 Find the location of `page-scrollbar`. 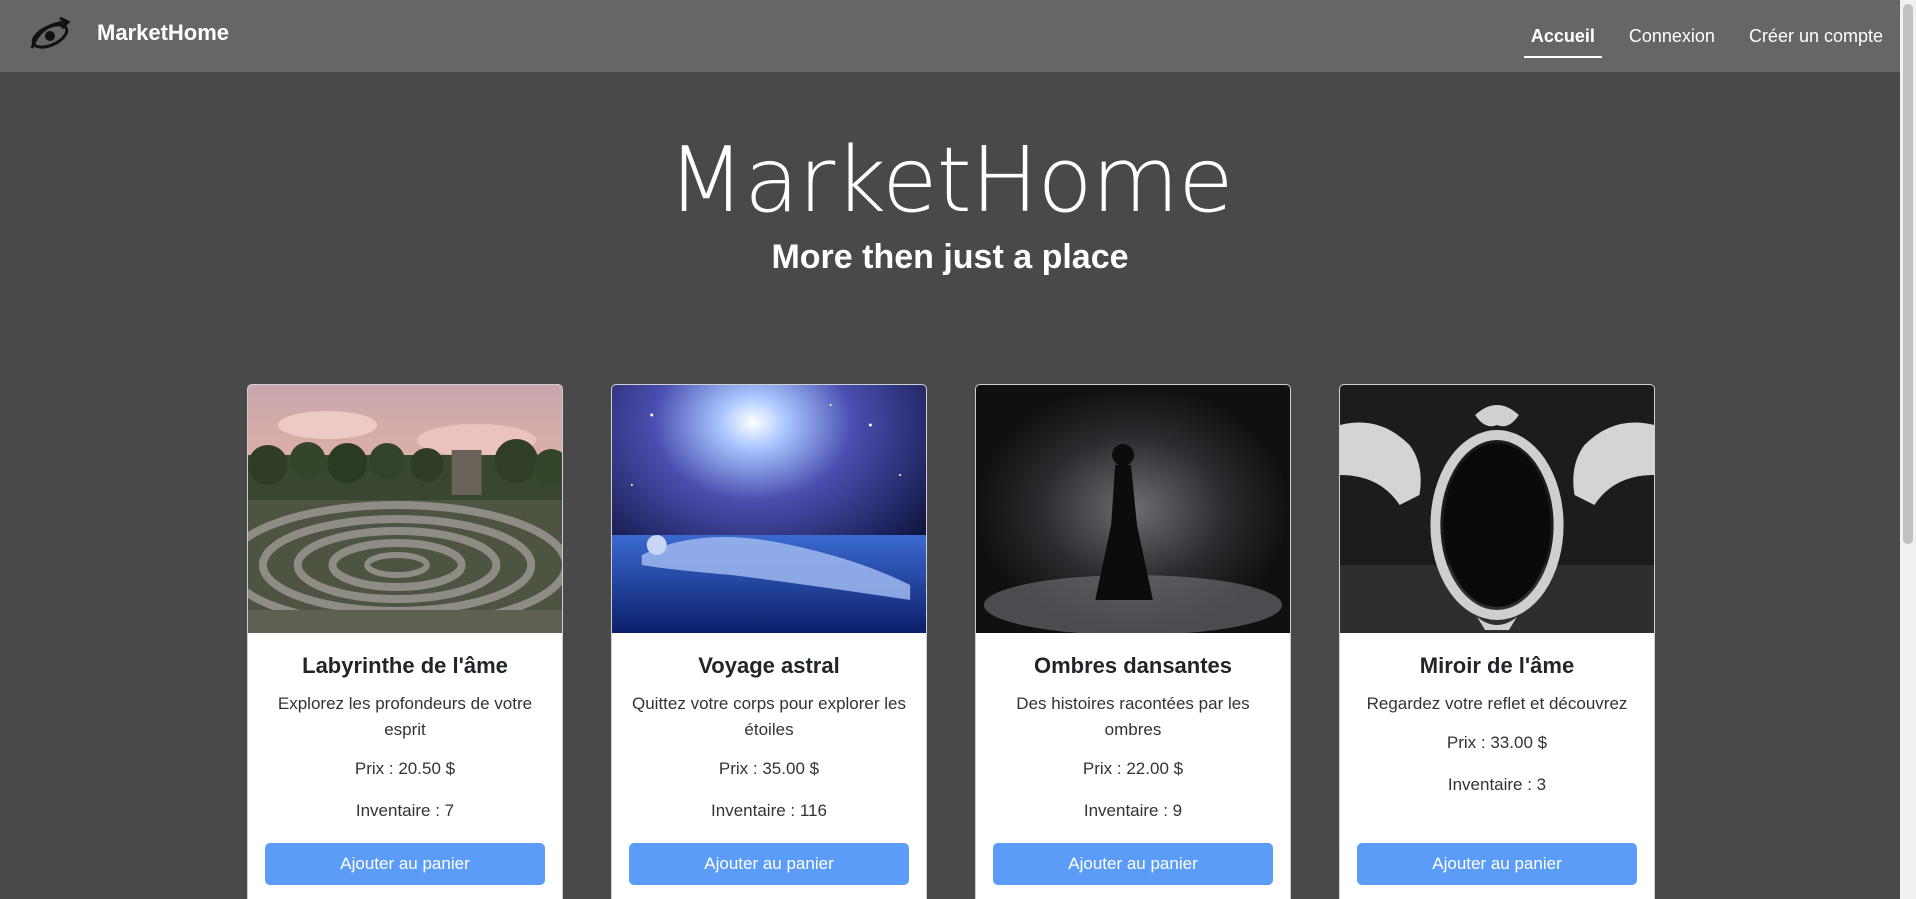

page-scrollbar is located at coordinates (1908, 449).